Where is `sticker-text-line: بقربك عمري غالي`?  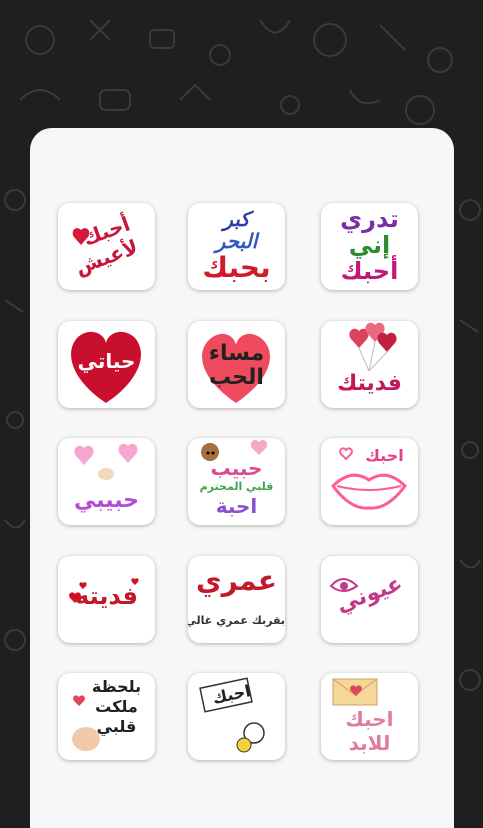 sticker-text-line: بقربك عمري غالي is located at coordinates (236, 620).